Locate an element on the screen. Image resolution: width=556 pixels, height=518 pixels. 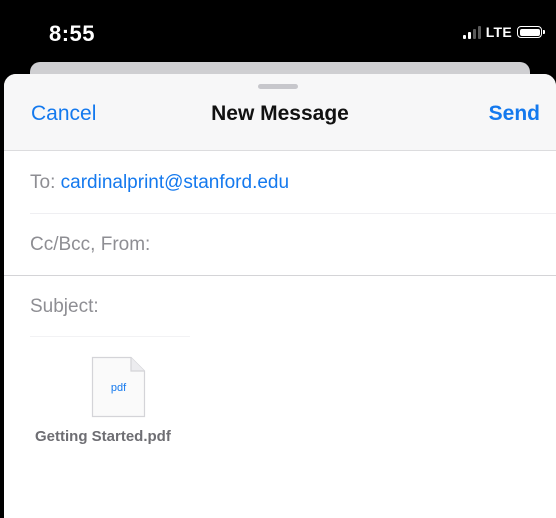
network-type: LTE is located at coordinates (498, 32).